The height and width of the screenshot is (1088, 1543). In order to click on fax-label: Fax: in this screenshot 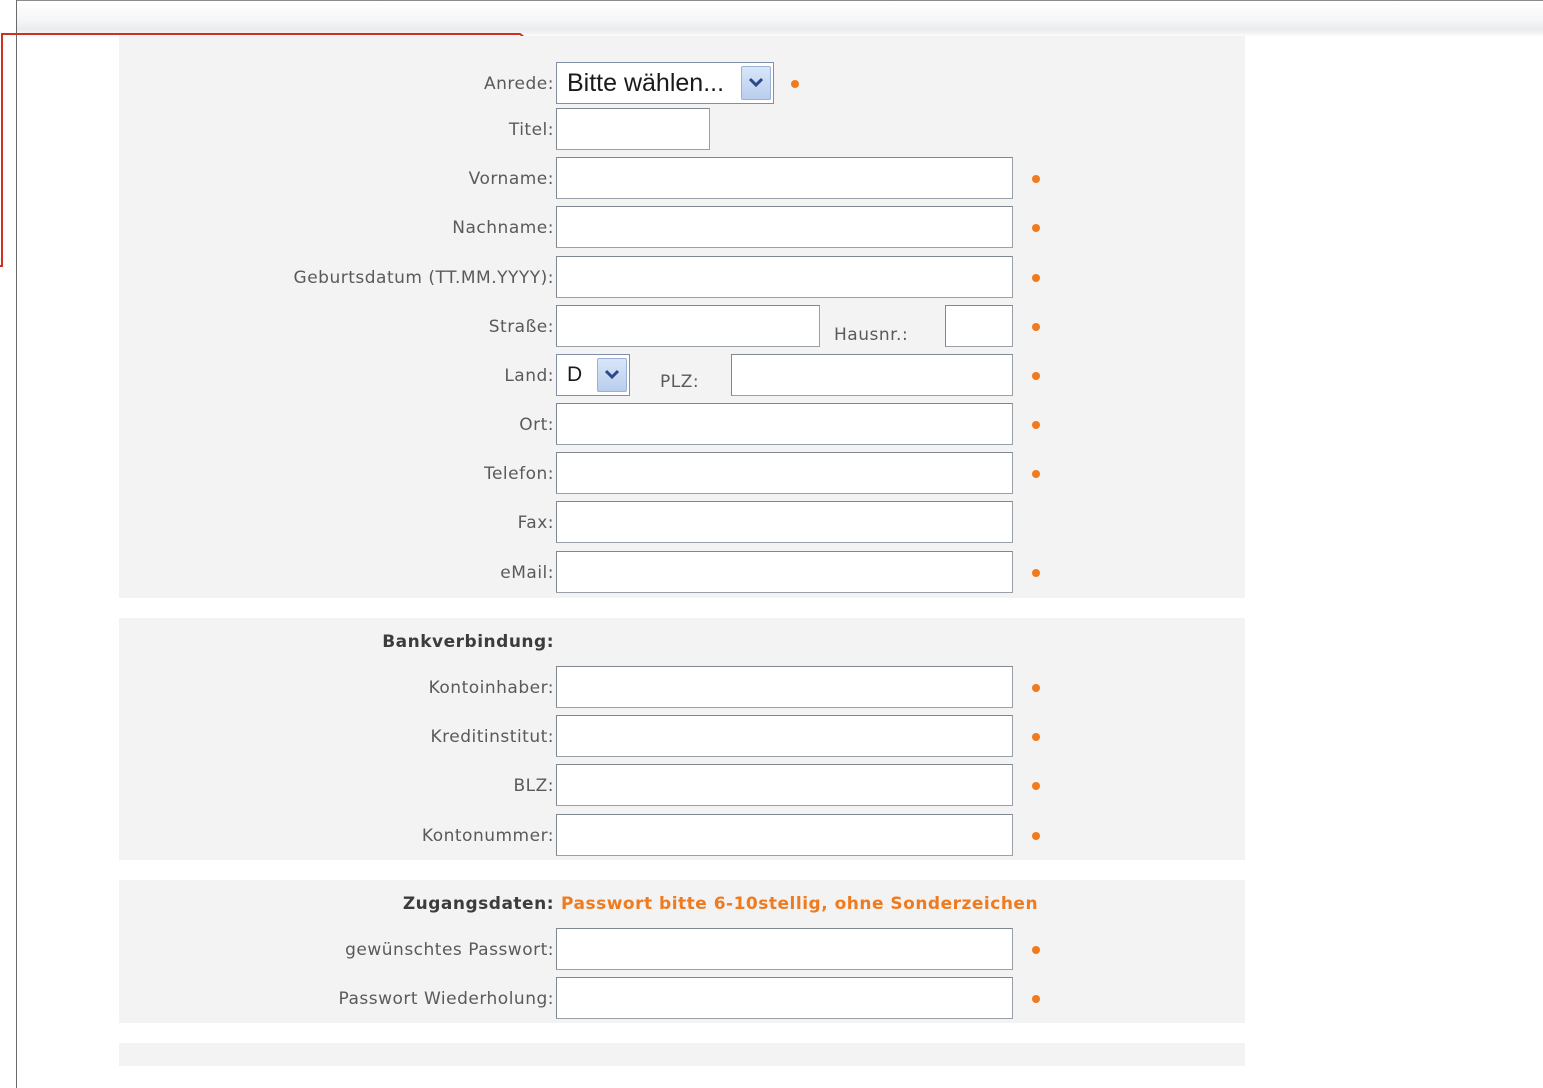, I will do `click(535, 523)`.